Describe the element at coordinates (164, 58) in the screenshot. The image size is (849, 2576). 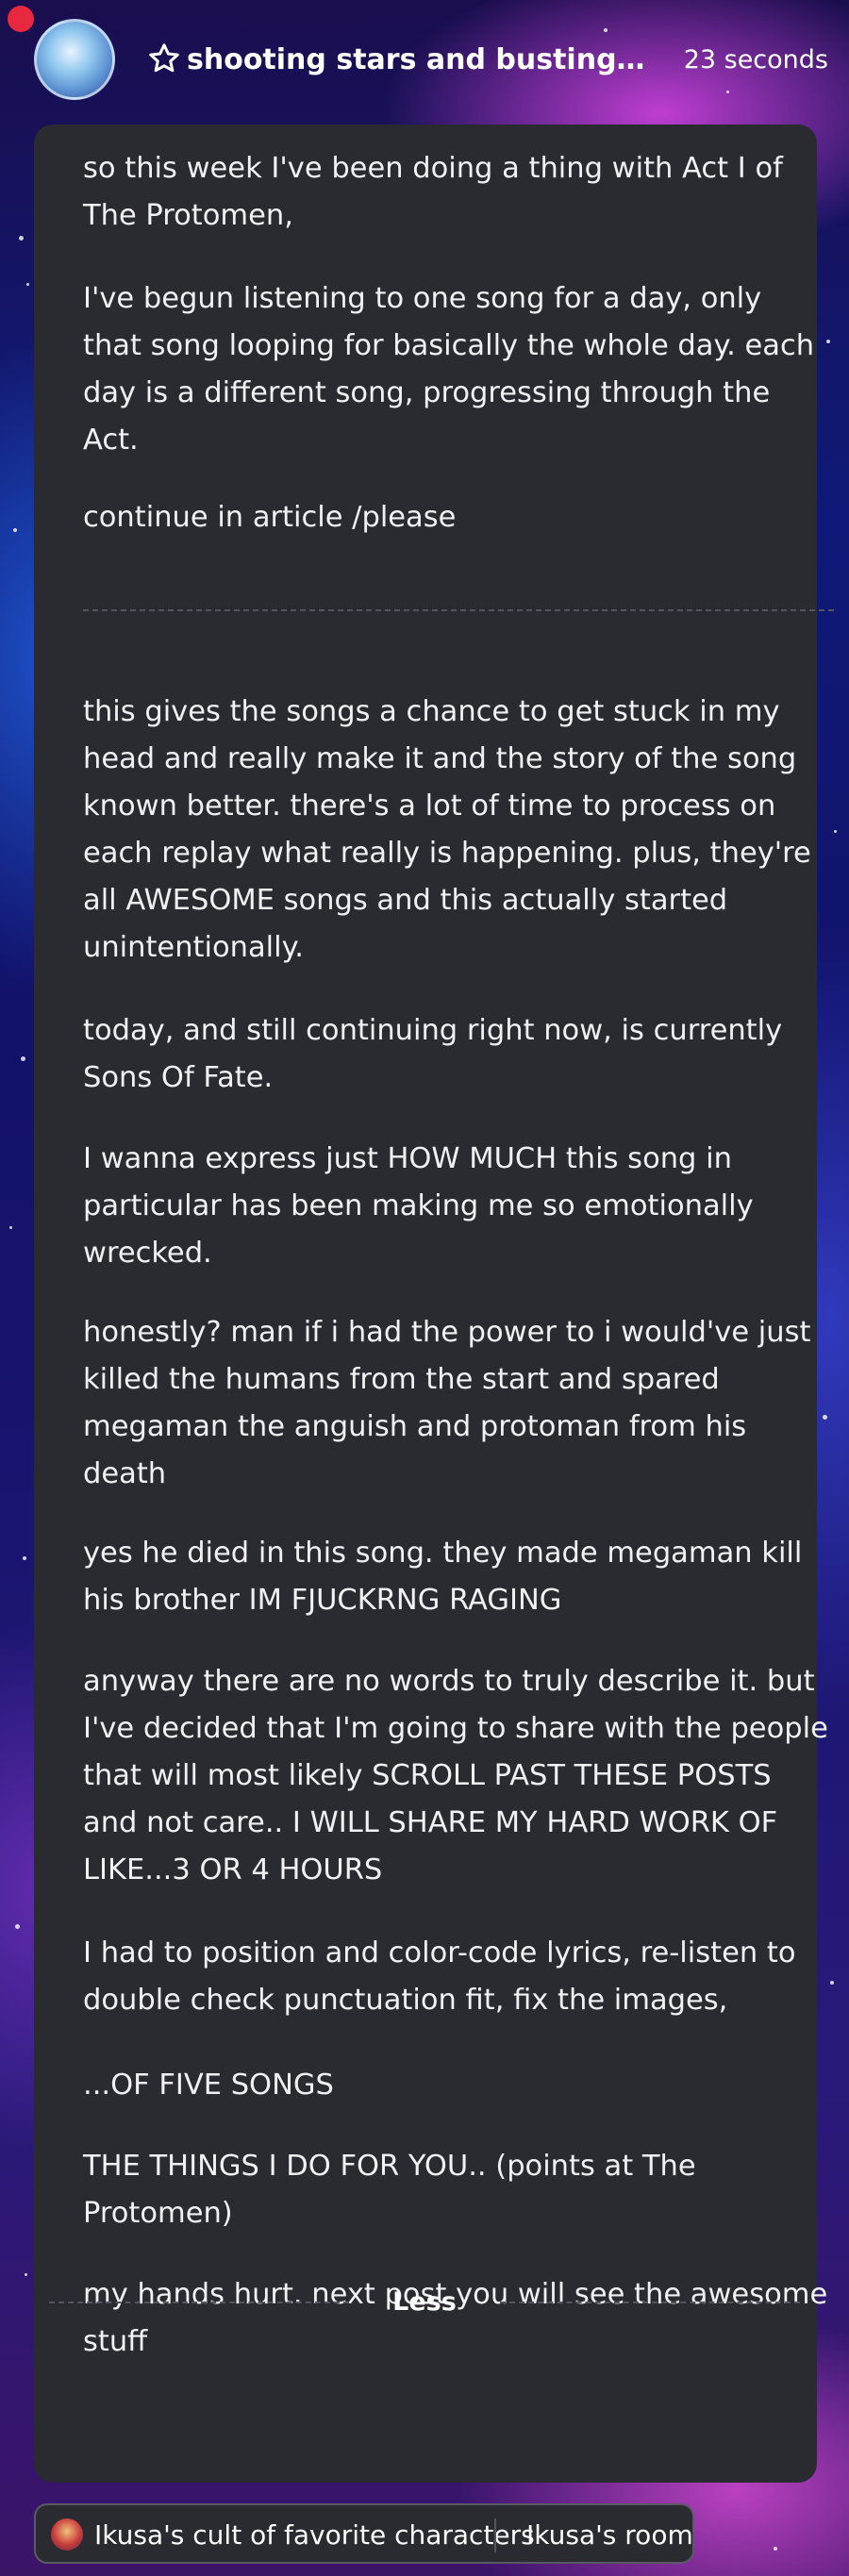
I see `star-outline-icon` at that location.